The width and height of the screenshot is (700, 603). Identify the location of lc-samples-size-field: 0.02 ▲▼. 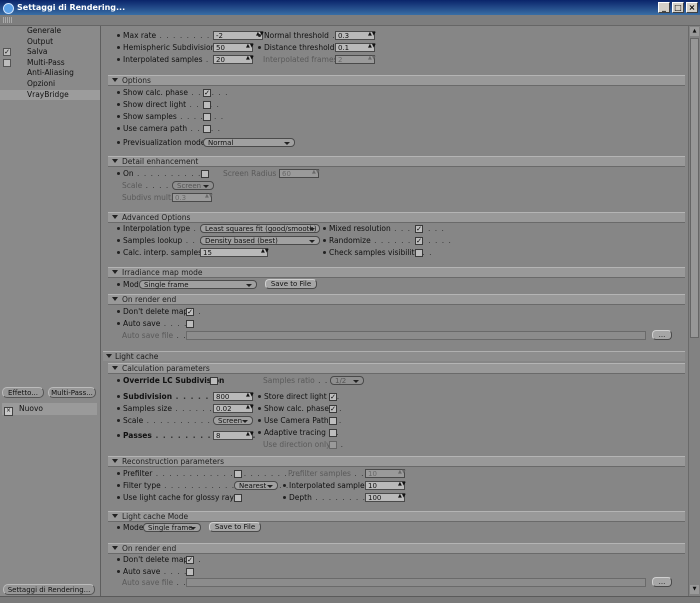
(233, 408).